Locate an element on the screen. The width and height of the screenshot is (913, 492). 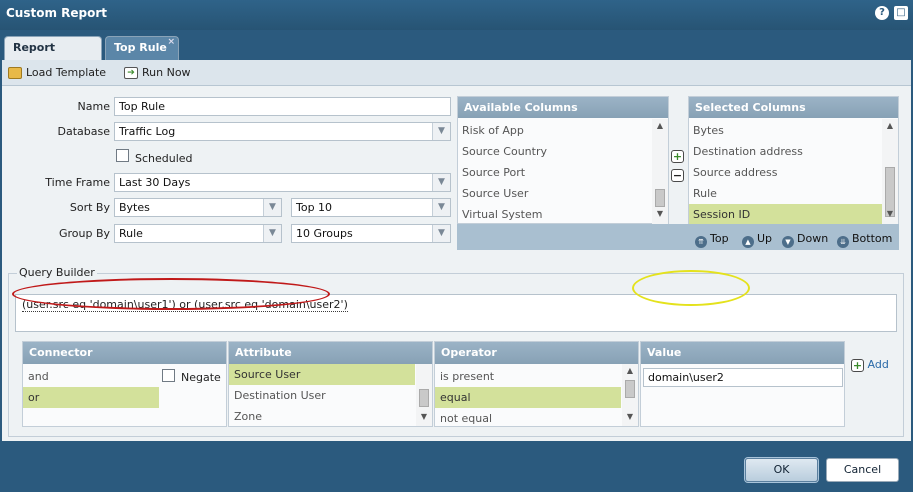
tab-close-icon: × is located at coordinates (171, 42).